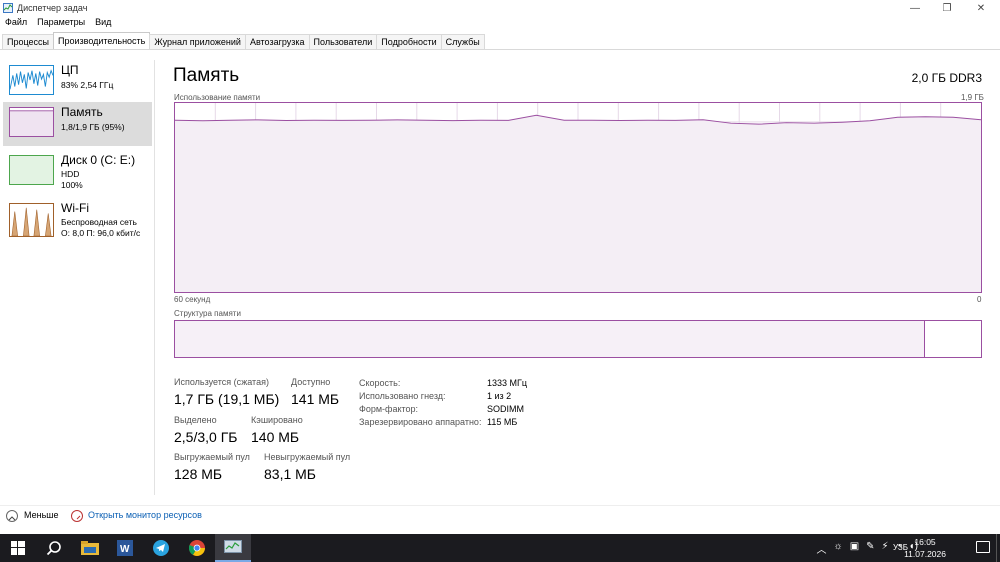  Describe the element at coordinates (192, 299) in the screenshot. I see `graph-time-left: 60 секунд` at that location.